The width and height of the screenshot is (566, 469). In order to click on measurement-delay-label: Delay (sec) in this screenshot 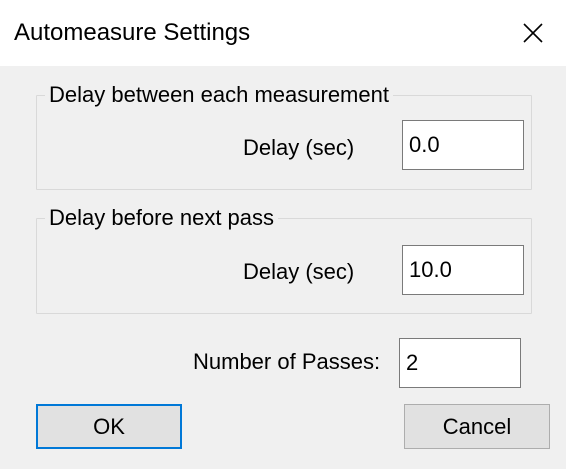, I will do `click(299, 147)`.